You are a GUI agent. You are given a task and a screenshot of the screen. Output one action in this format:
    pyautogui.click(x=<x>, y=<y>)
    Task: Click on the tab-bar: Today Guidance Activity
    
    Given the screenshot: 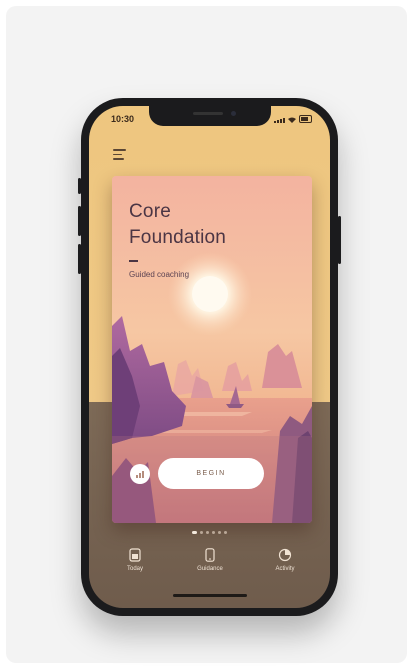 What is the action you would take?
    pyautogui.click(x=209, y=565)
    